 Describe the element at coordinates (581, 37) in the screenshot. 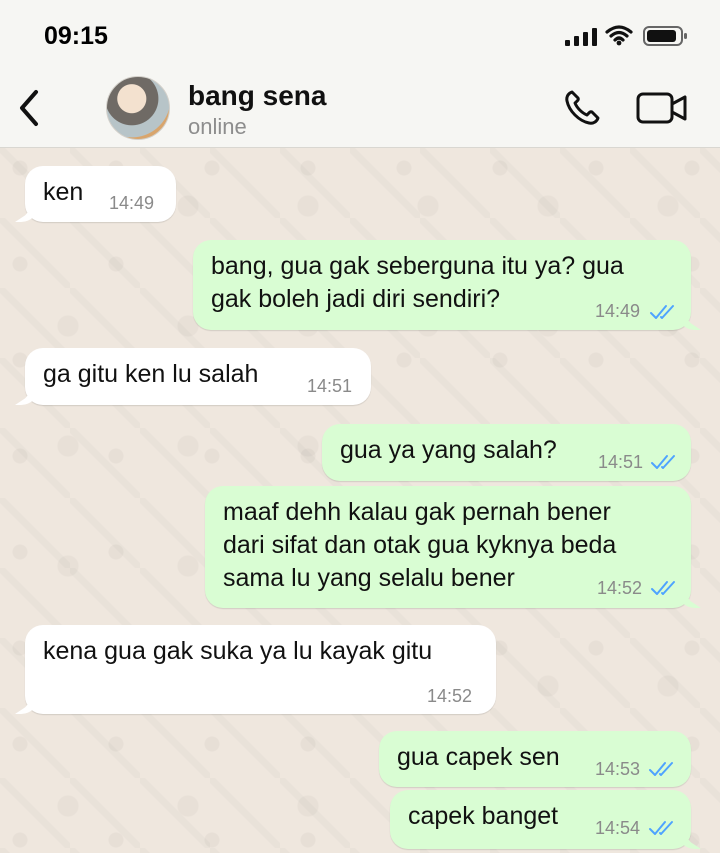

I see `cellular-signal-icon` at that location.